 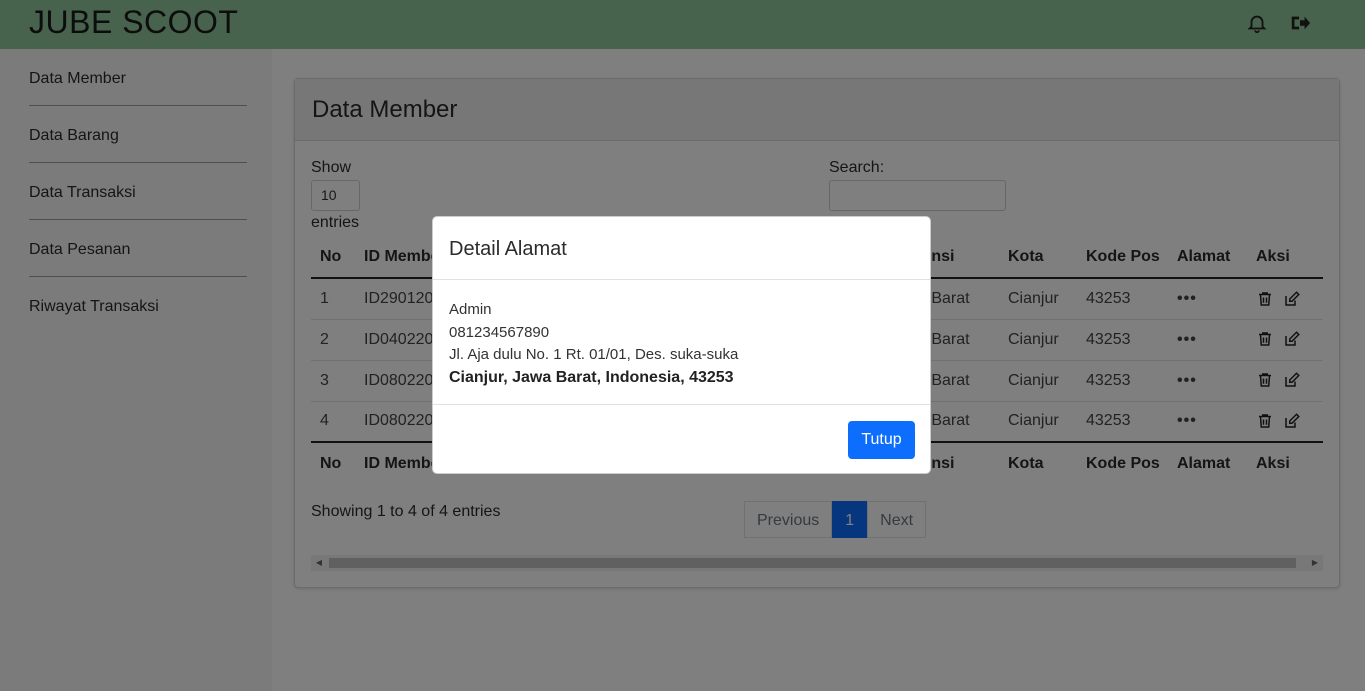 What do you see at coordinates (499, 332) in the screenshot?
I see `address-phone: 081234567890` at bounding box center [499, 332].